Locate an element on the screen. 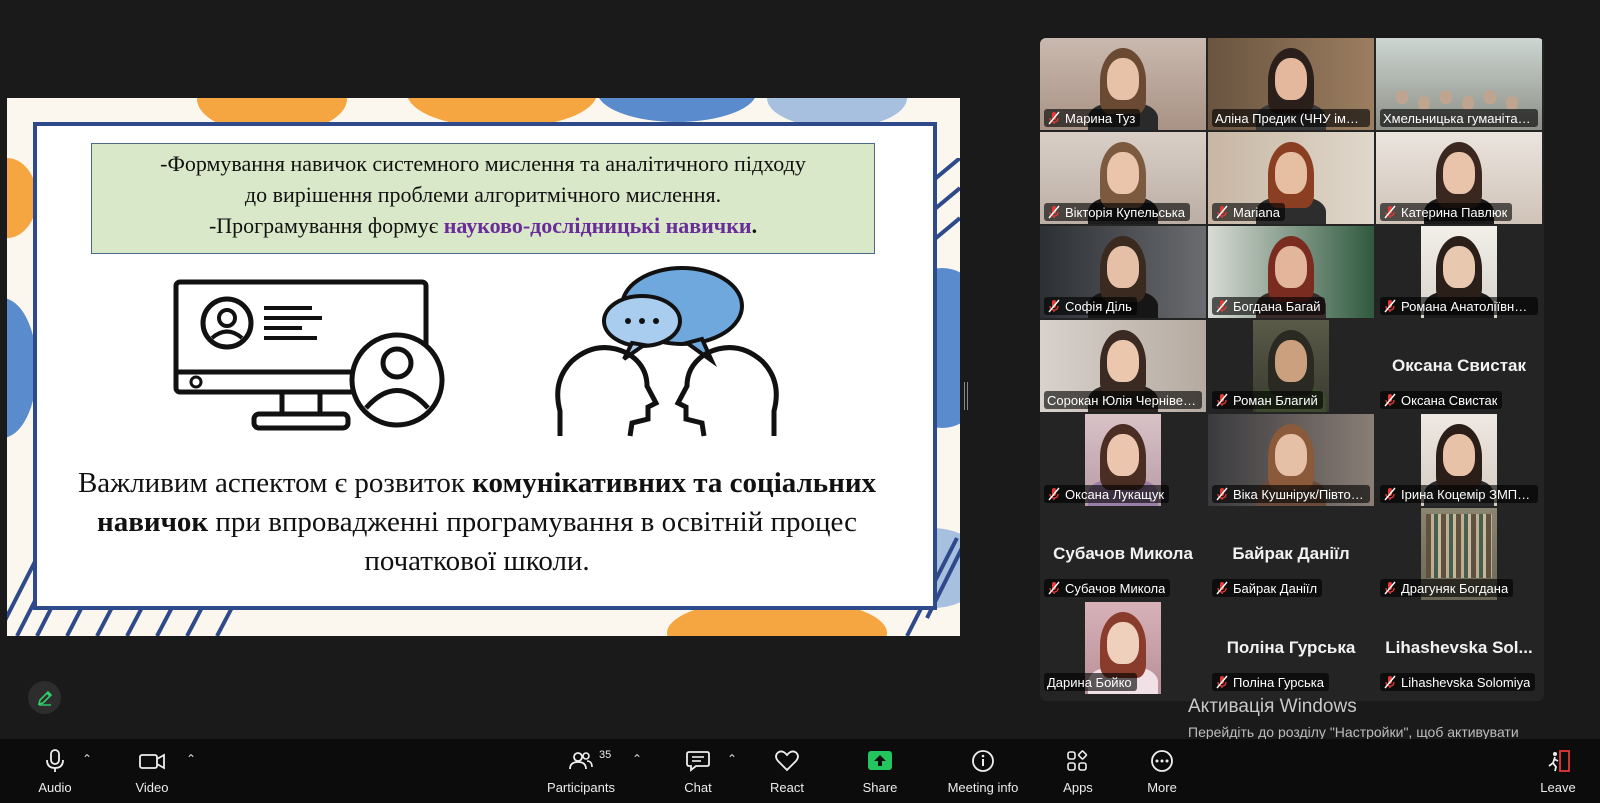 The width and height of the screenshot is (1600, 803). react-button: React is located at coordinates (787, 771).